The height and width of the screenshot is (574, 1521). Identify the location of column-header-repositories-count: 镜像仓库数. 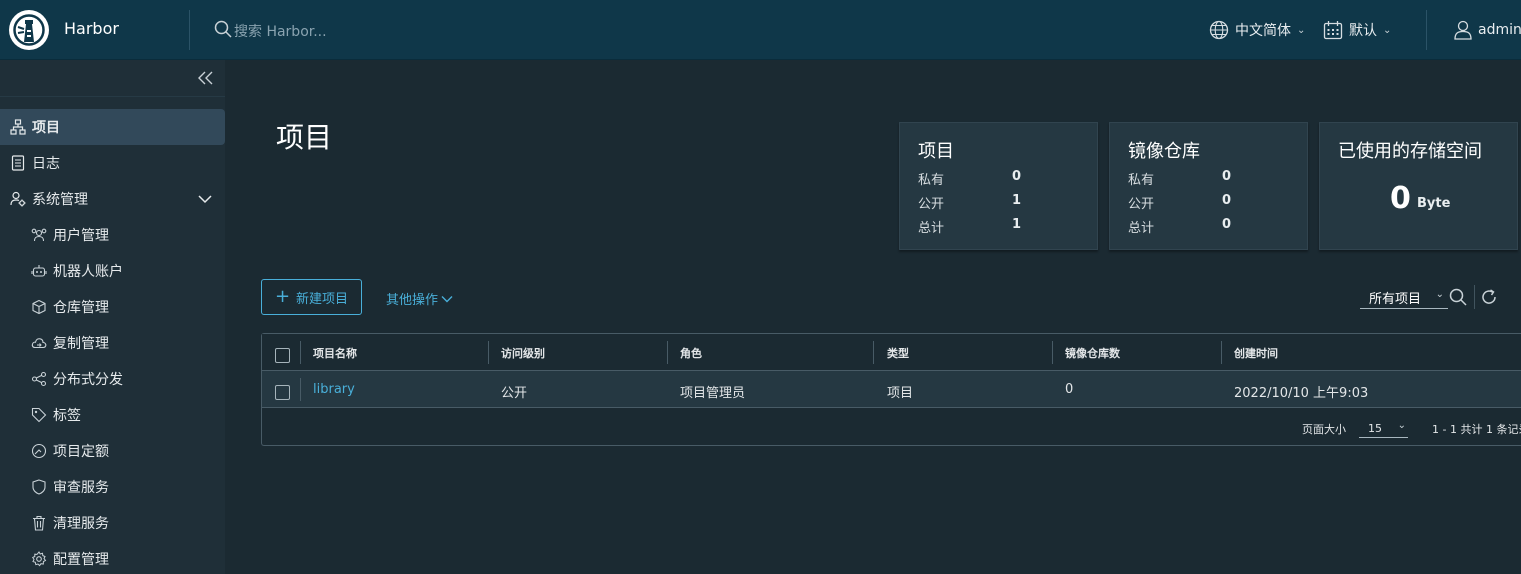
(1092, 353).